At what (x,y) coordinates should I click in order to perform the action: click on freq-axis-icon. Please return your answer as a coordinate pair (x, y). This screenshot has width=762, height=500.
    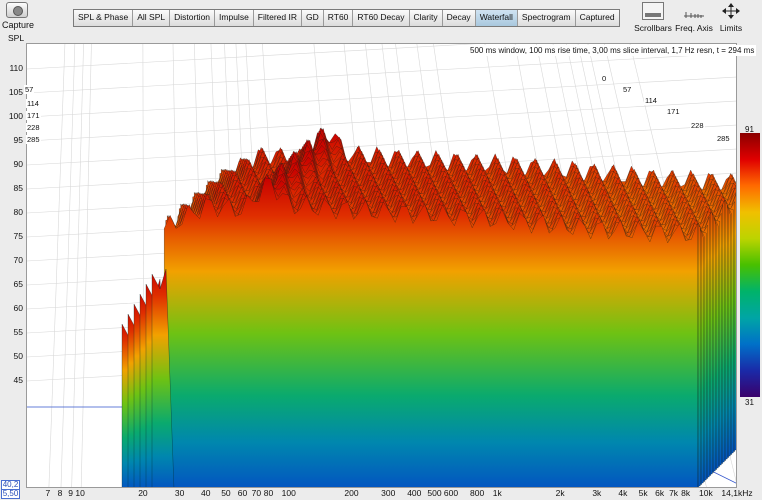
    Looking at the image, I should click on (694, 11).